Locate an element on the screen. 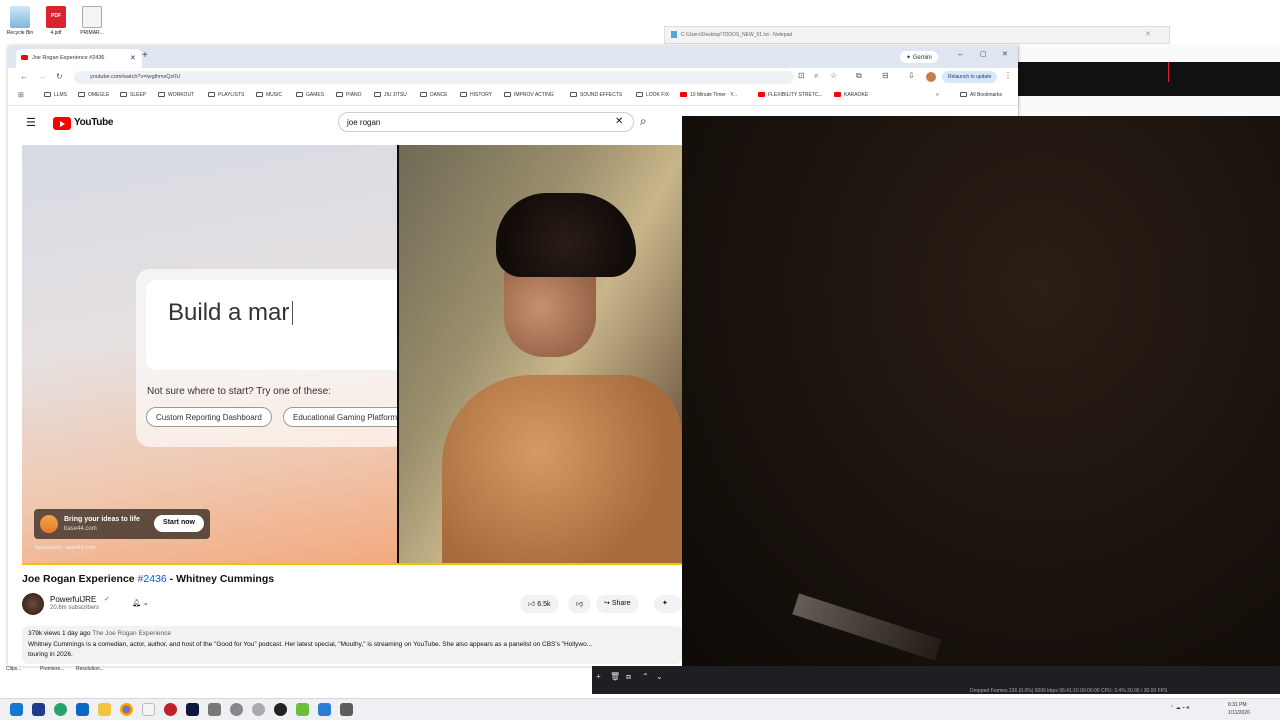 This screenshot has width=1280, height=720. start-icon is located at coordinates (16, 709).